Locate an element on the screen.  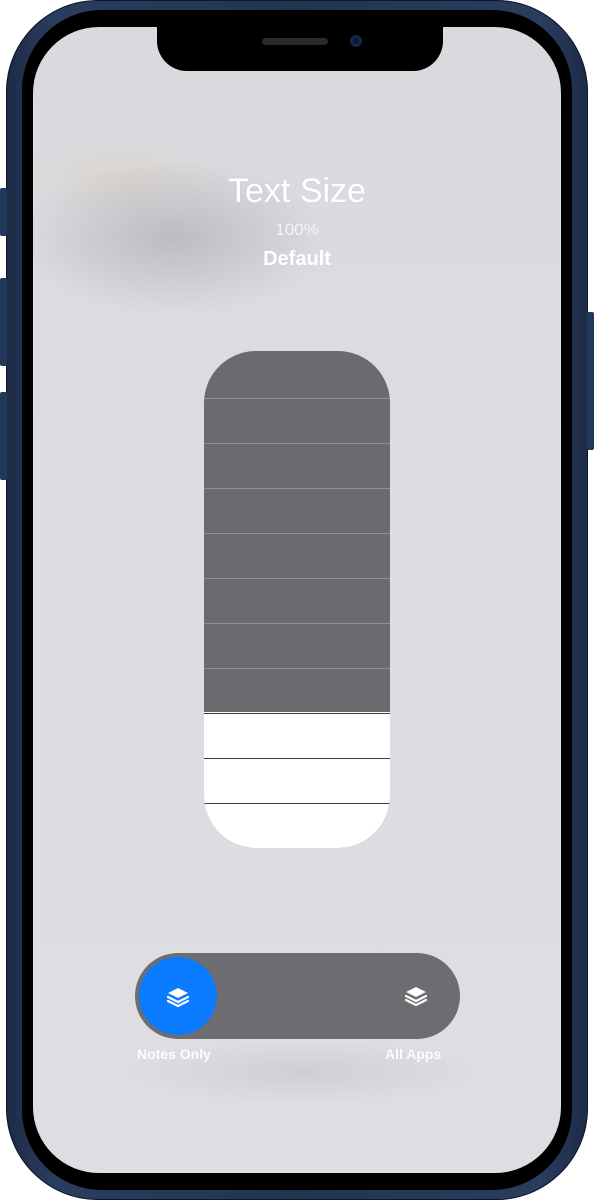
notes-only-label: Notes Only is located at coordinates (174, 1054).